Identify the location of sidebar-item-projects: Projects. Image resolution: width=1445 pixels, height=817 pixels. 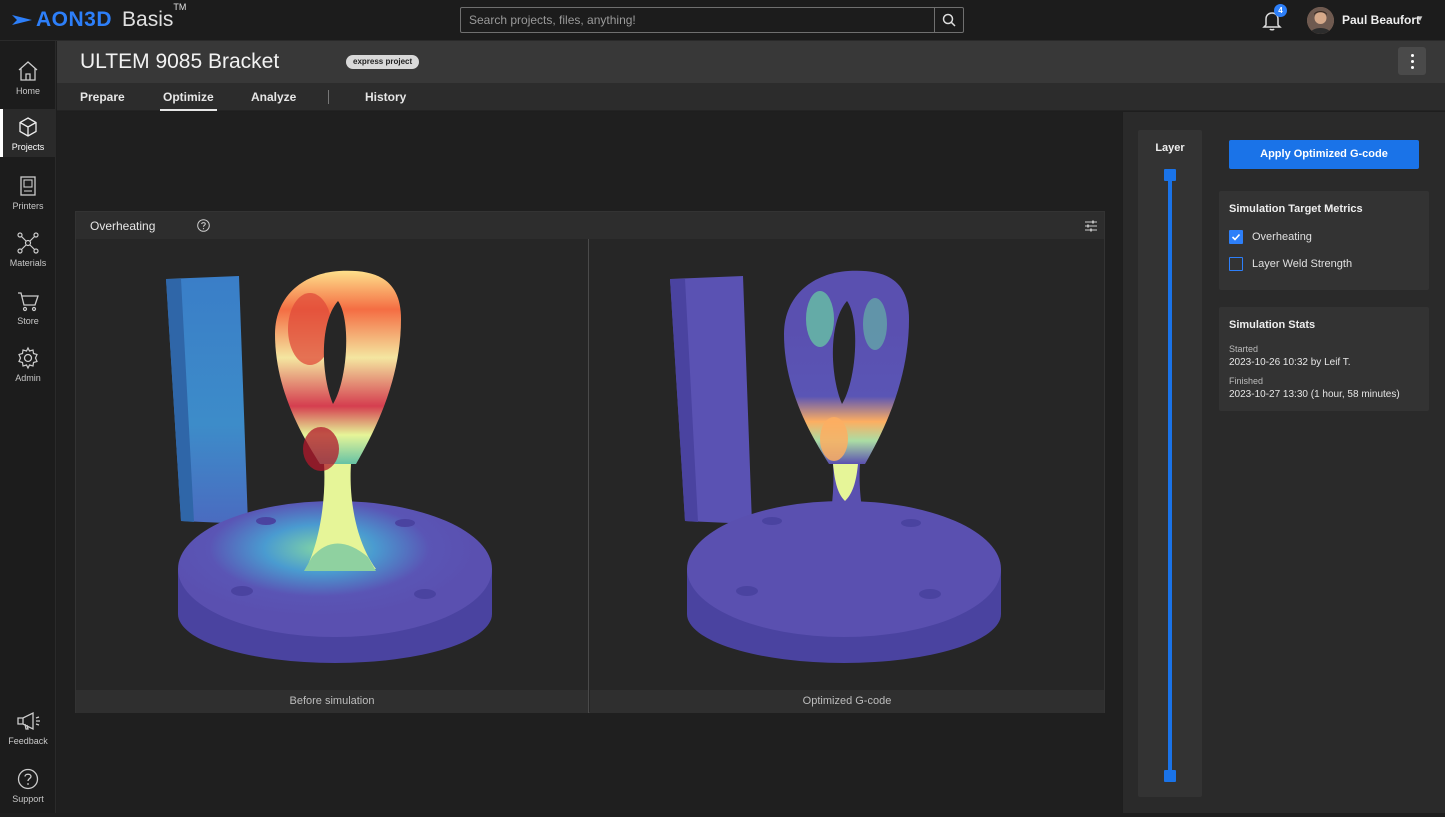
(28, 133).